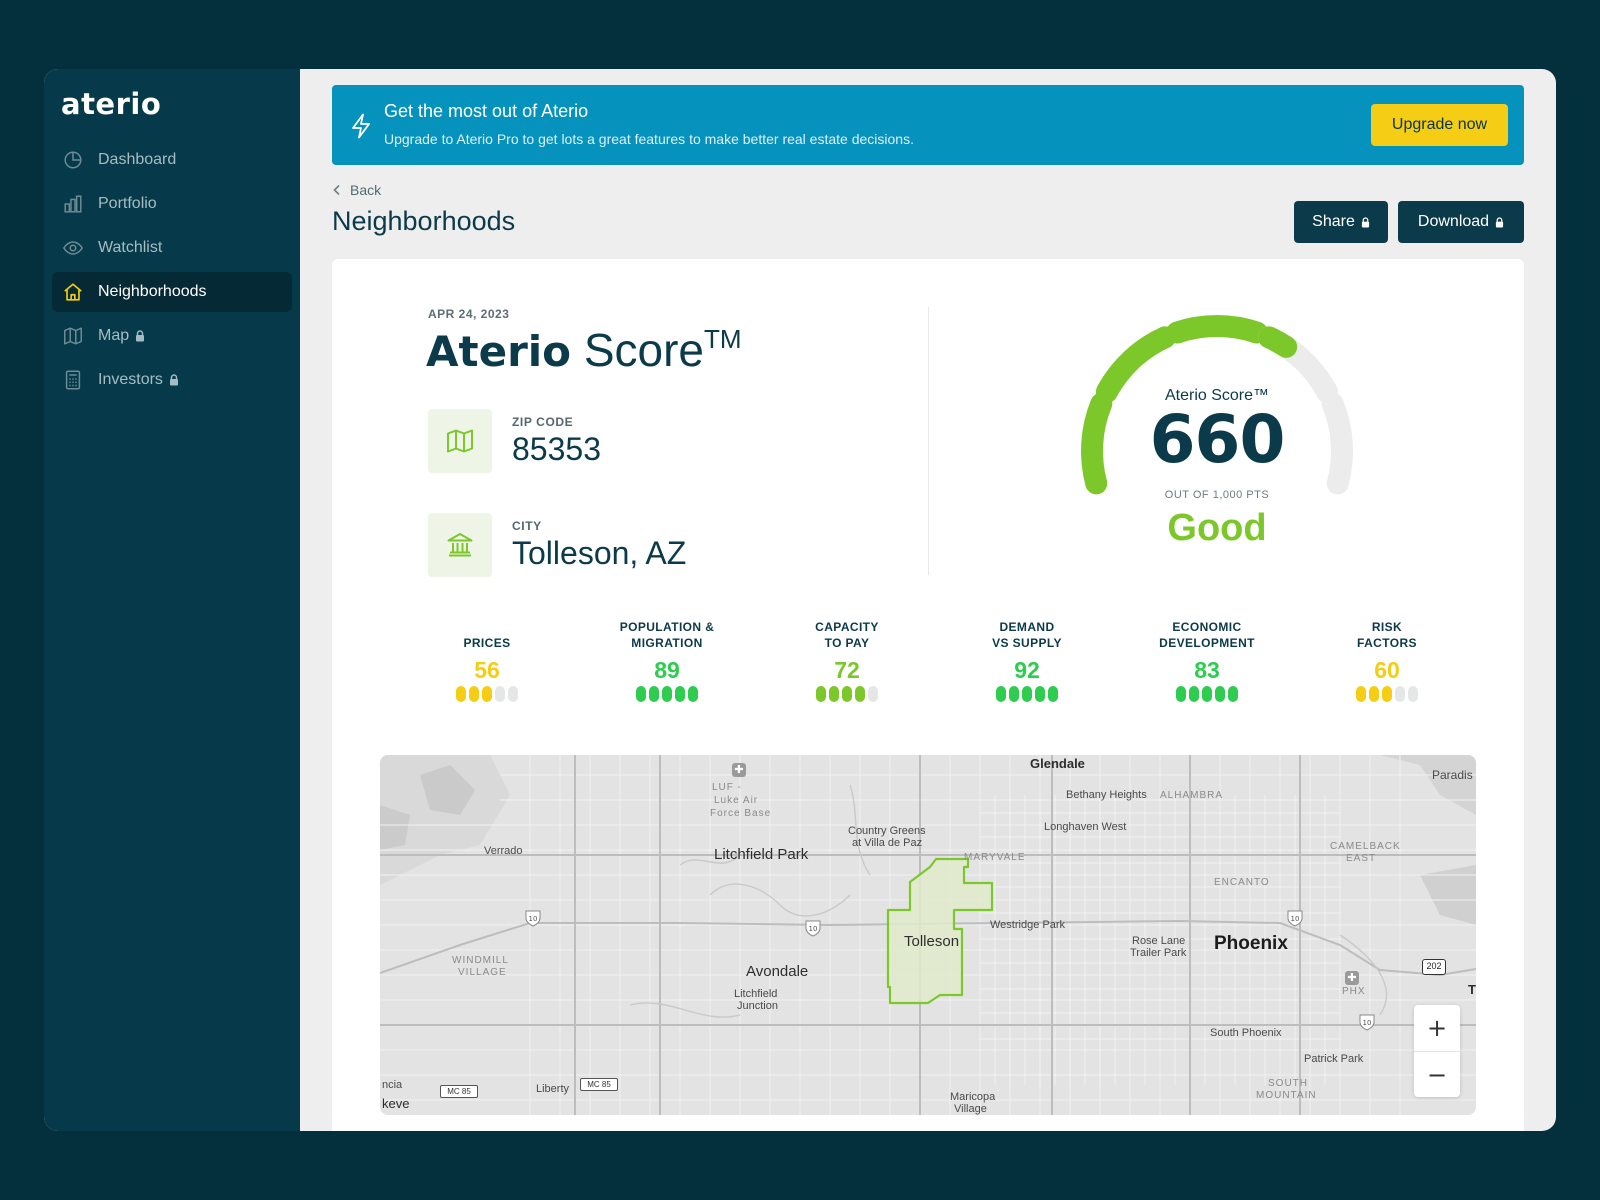 The width and height of the screenshot is (1600, 1200). What do you see at coordinates (1217, 329) in the screenshot?
I see `gauge-segment` at bounding box center [1217, 329].